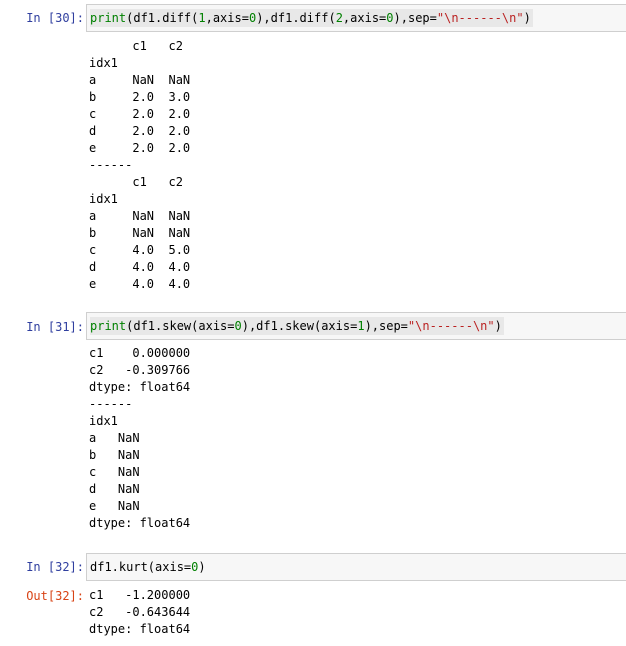  What do you see at coordinates (299, 326) in the screenshot?
I see `code-token: ),df1.skew(axis=` at bounding box center [299, 326].